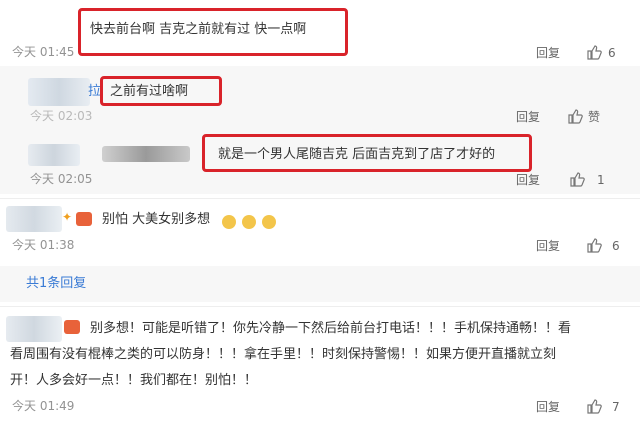 This screenshot has height=434, width=640. Describe the element at coordinates (616, 246) in the screenshot. I see `comment-4-like-count: 6` at that location.